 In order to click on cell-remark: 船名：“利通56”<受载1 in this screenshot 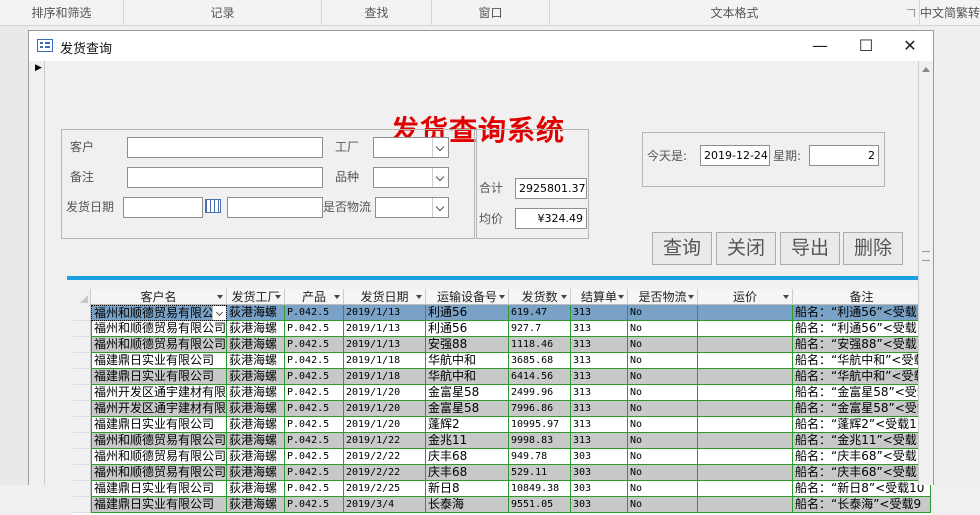, I will do `click(862, 313)`.